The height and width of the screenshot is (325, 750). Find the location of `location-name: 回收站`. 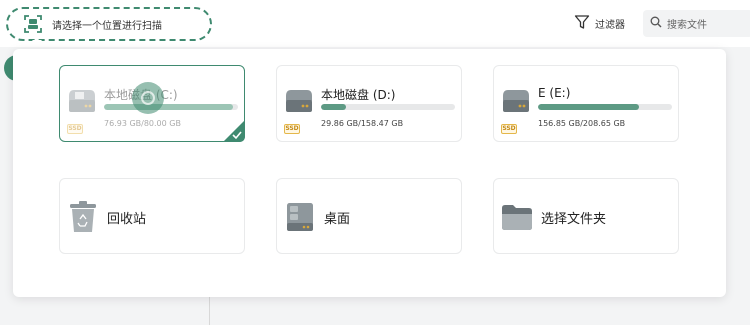

location-name: 回收站 is located at coordinates (127, 219).